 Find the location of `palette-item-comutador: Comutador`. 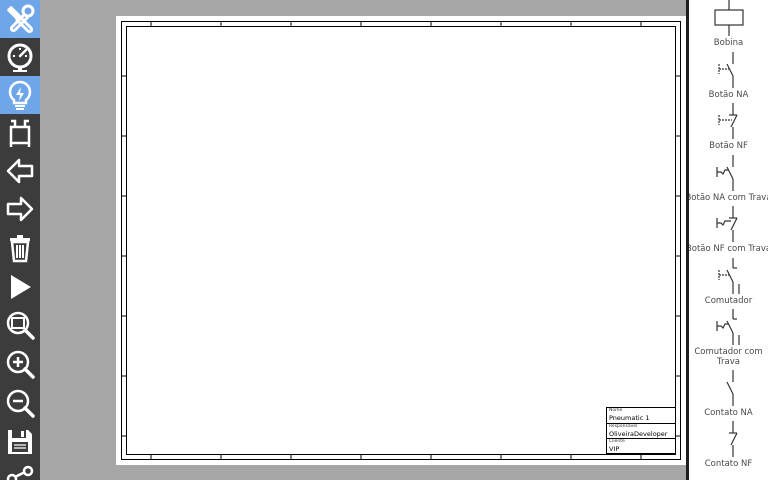

palette-item-comutador: Comutador is located at coordinates (728, 282).